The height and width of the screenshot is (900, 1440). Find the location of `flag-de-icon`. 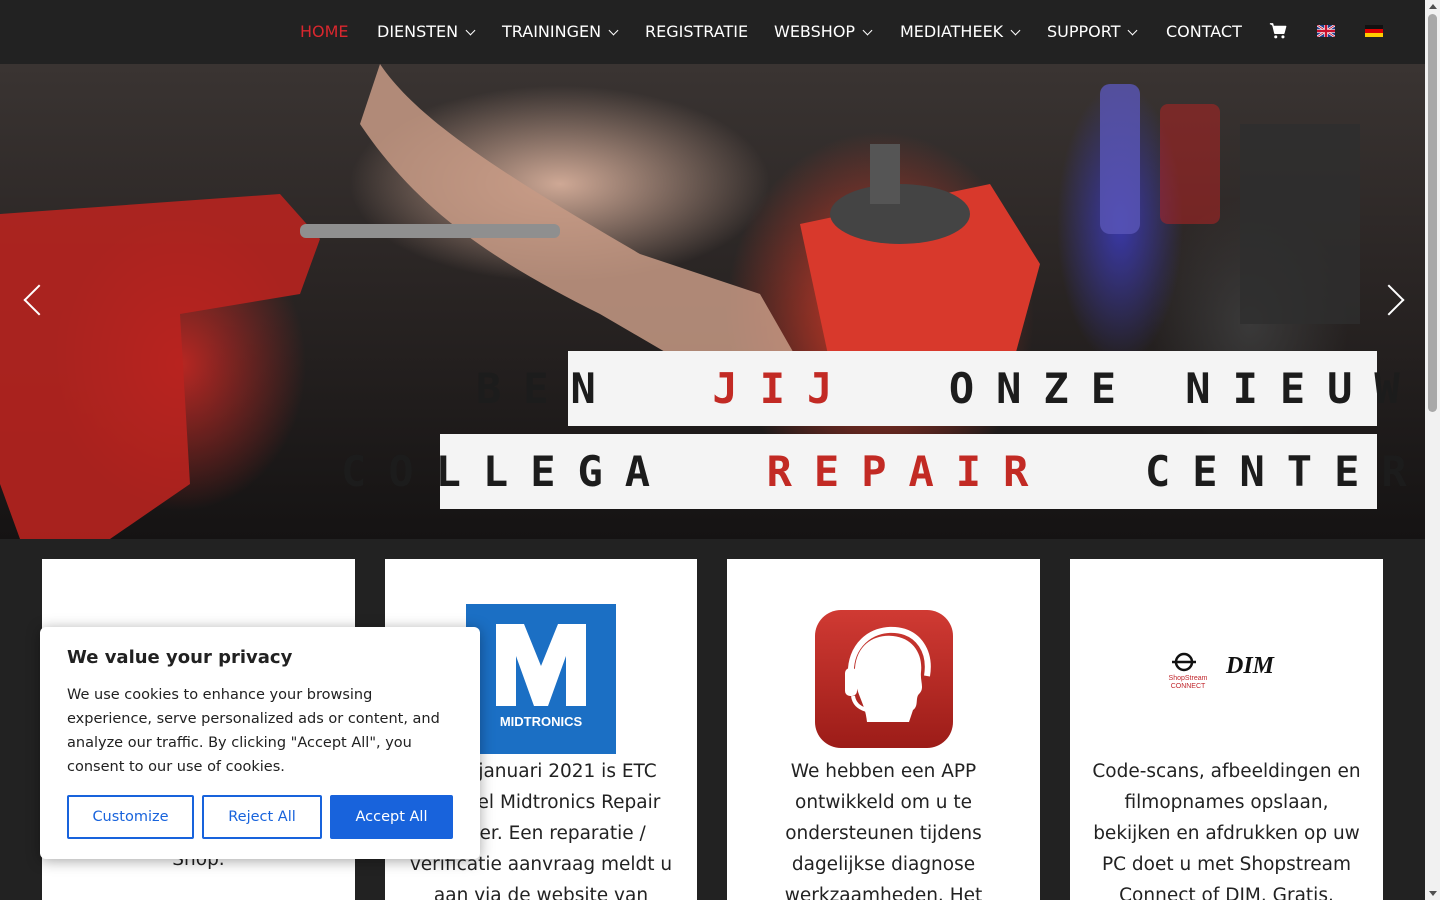

flag-de-icon is located at coordinates (1374, 31).